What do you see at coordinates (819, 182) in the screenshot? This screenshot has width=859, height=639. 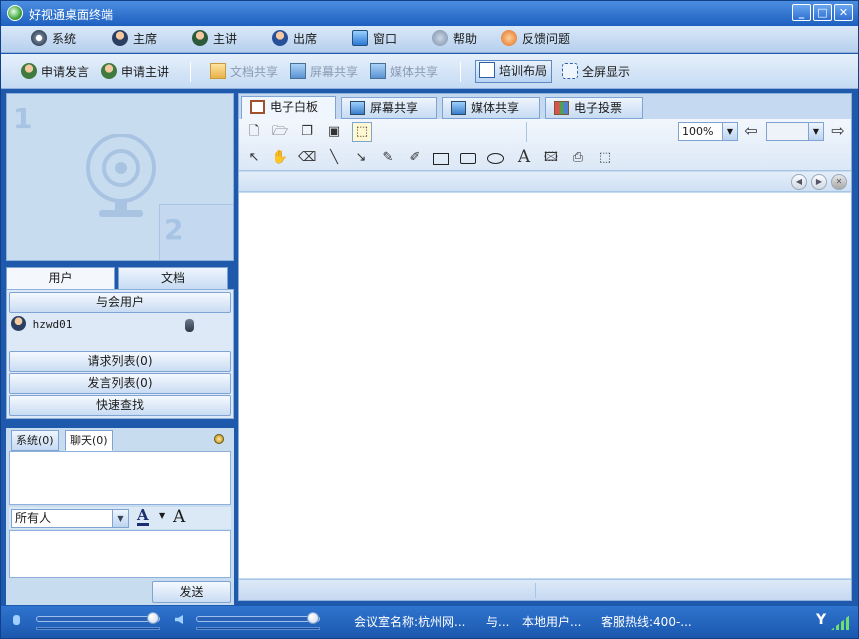 I see `nav-forward-icon: ▶` at bounding box center [819, 182].